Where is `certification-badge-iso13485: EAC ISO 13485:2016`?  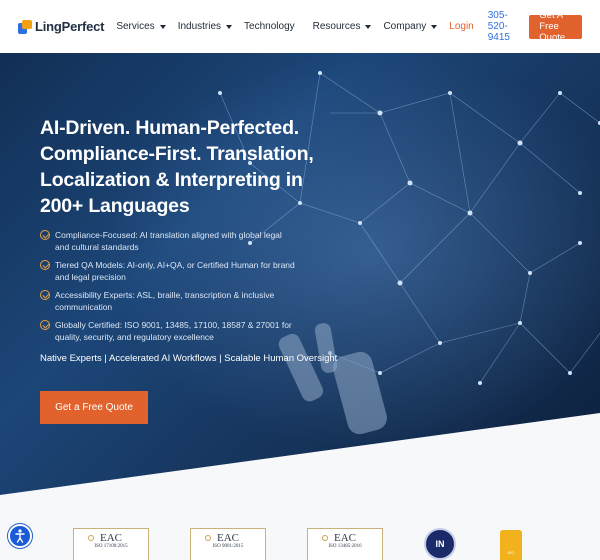
certification-badge-iso13485: EAC ISO 13485:2016 is located at coordinates (345, 544).